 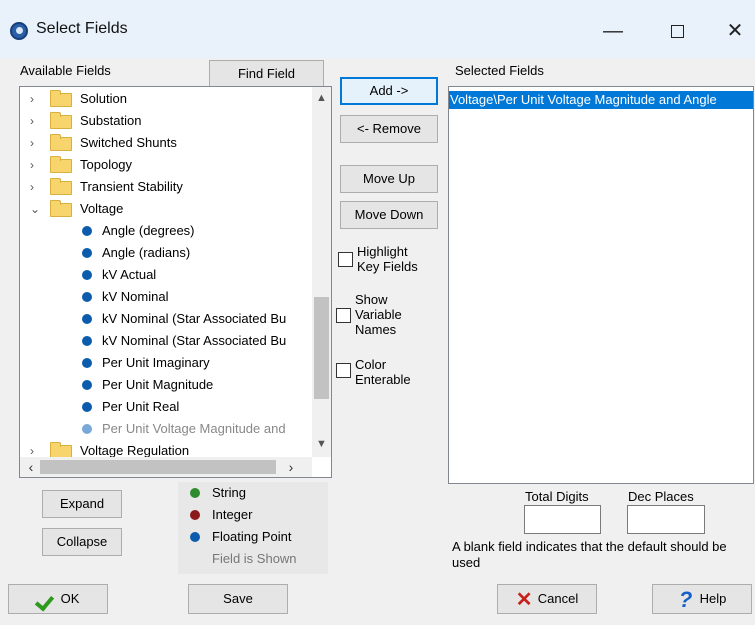 I want to click on tree-field-item: Per Unit Real, so click(x=166, y=407).